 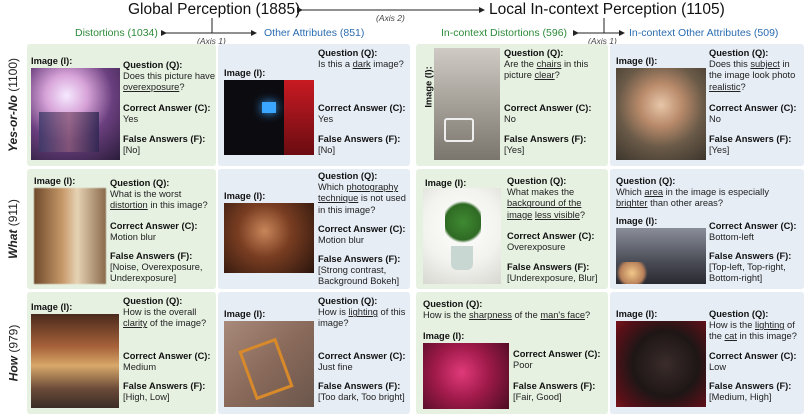 I want to click on category-in-context-other: In-context Other Attributes (509), so click(x=704, y=33).